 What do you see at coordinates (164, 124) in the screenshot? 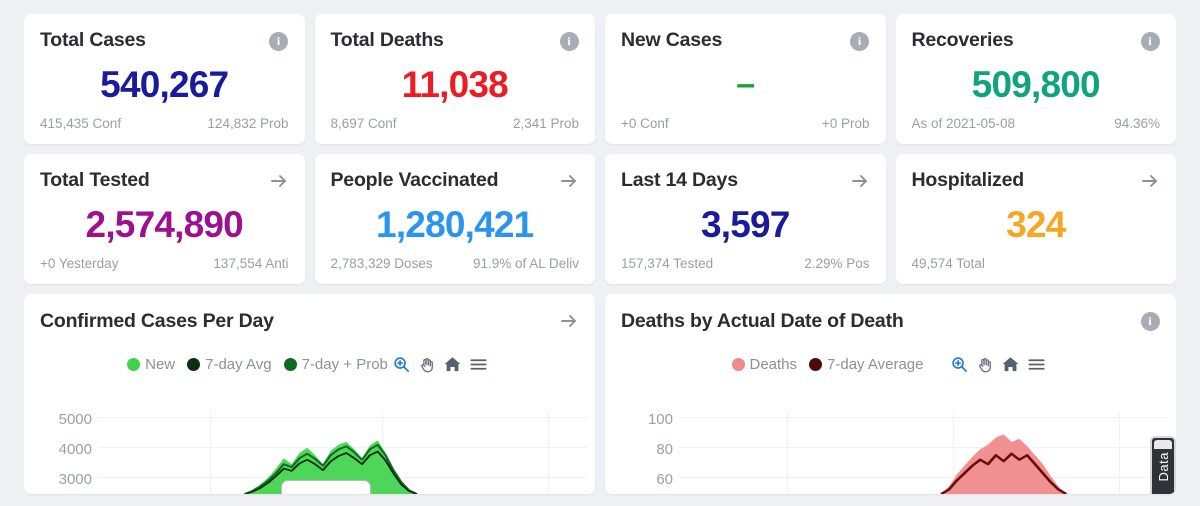
I see `card-footer: 415,435 Conf 124,832 Prob` at bounding box center [164, 124].